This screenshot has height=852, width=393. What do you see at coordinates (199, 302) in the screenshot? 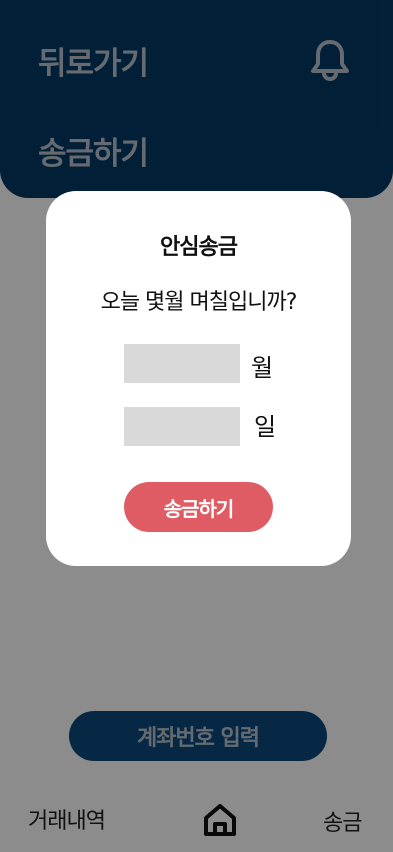
I see `modal-question: 오늘 몇월 며칠입니까?` at bounding box center [199, 302].